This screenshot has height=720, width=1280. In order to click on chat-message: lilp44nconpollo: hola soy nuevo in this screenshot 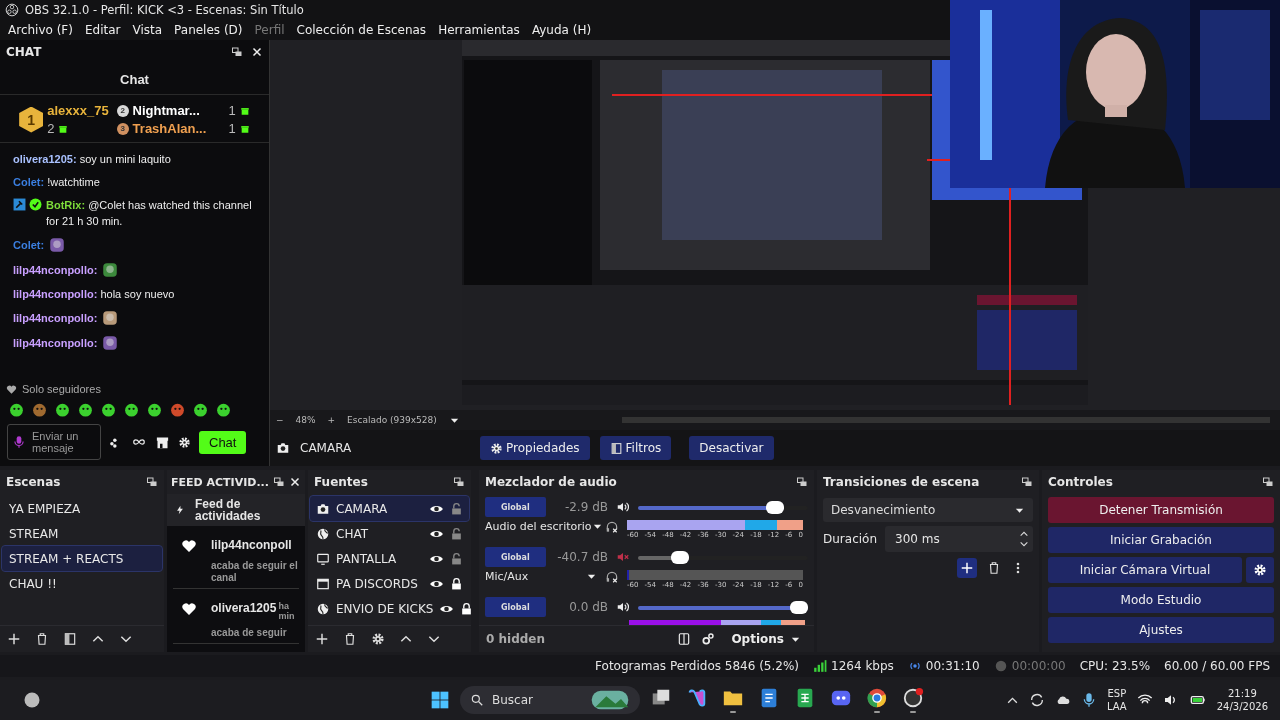, I will do `click(94, 294)`.